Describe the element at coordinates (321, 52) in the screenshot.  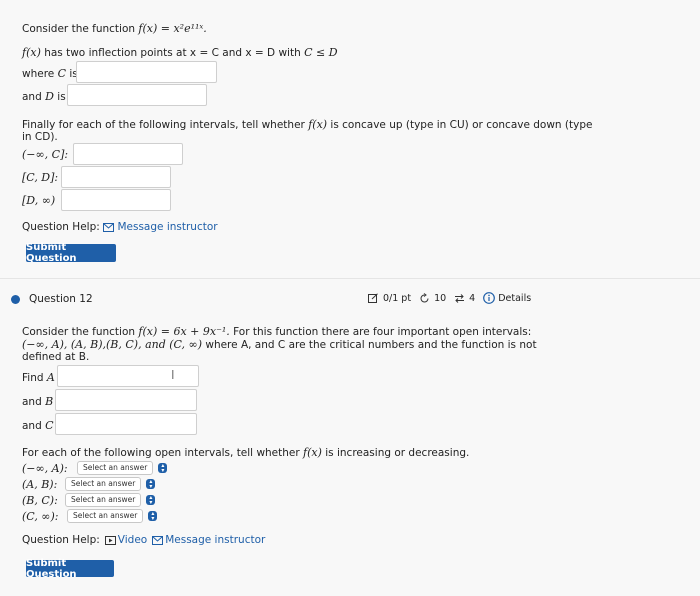
I see `q11-condition: C ≤ D` at that location.